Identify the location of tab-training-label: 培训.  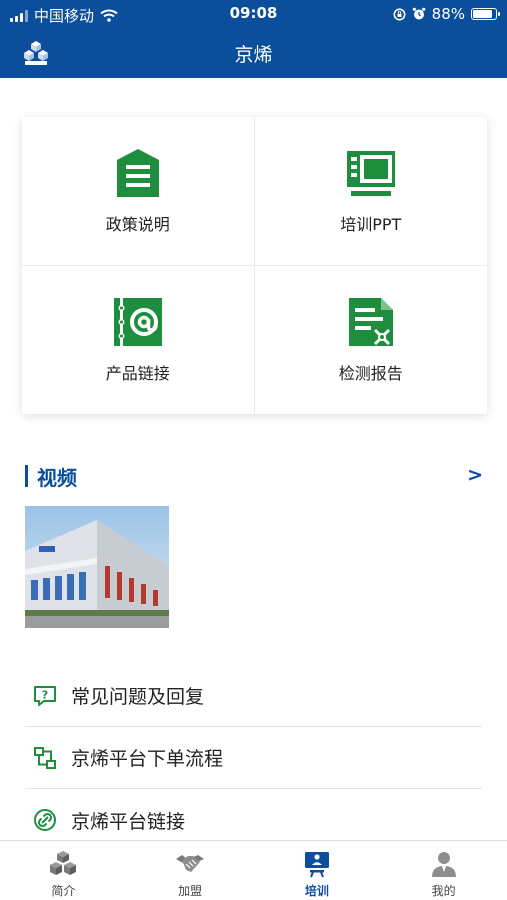
(316, 891).